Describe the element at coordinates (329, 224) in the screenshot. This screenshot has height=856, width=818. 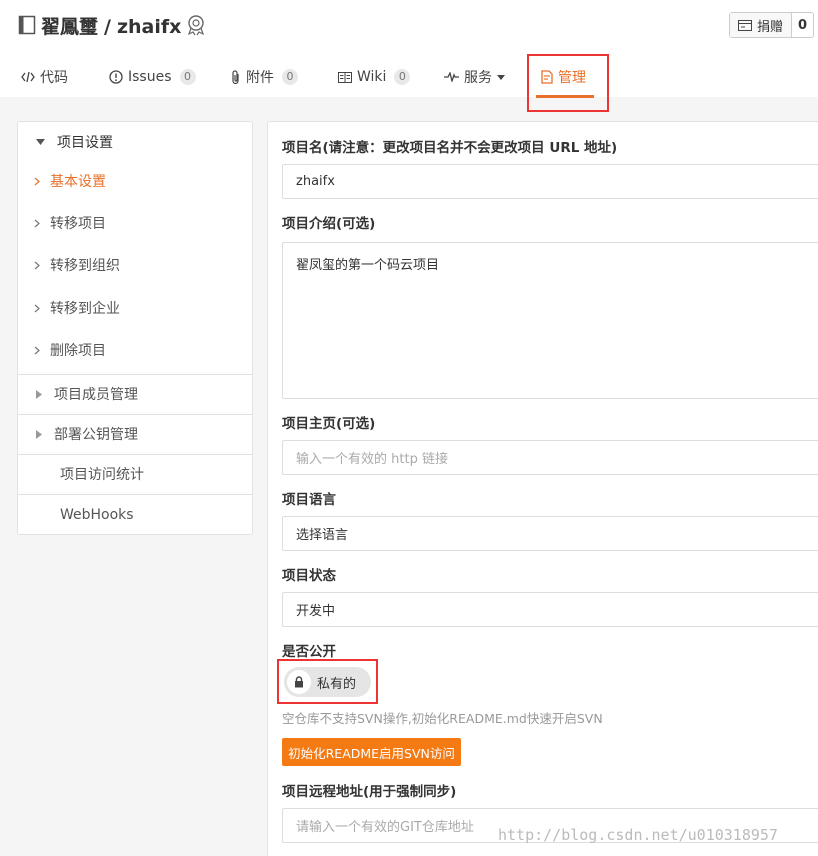
I see `project-intro-label: 项目介绍(可选)` at that location.